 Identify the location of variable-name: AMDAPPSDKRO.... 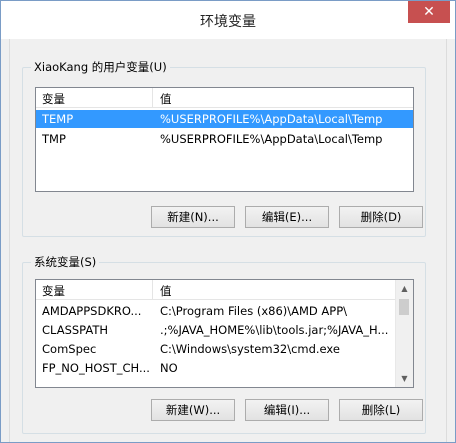
(92, 311).